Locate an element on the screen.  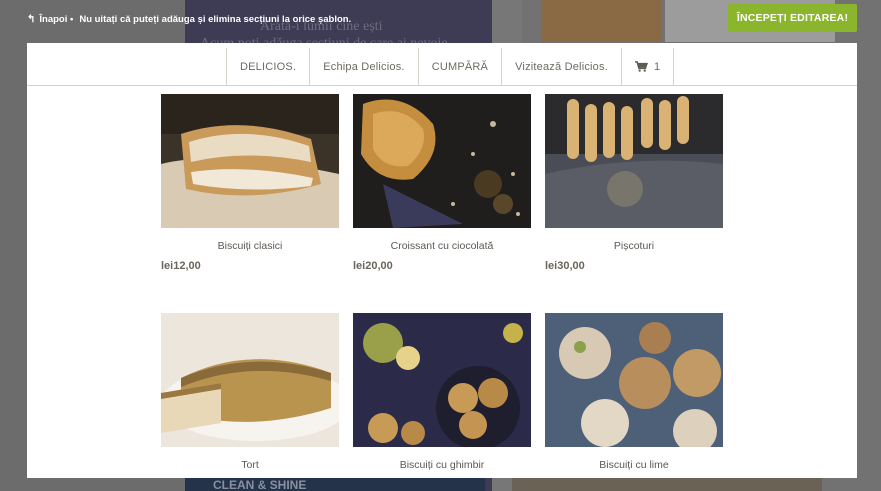
product-image-biscuits is located at coordinates (250, 161).